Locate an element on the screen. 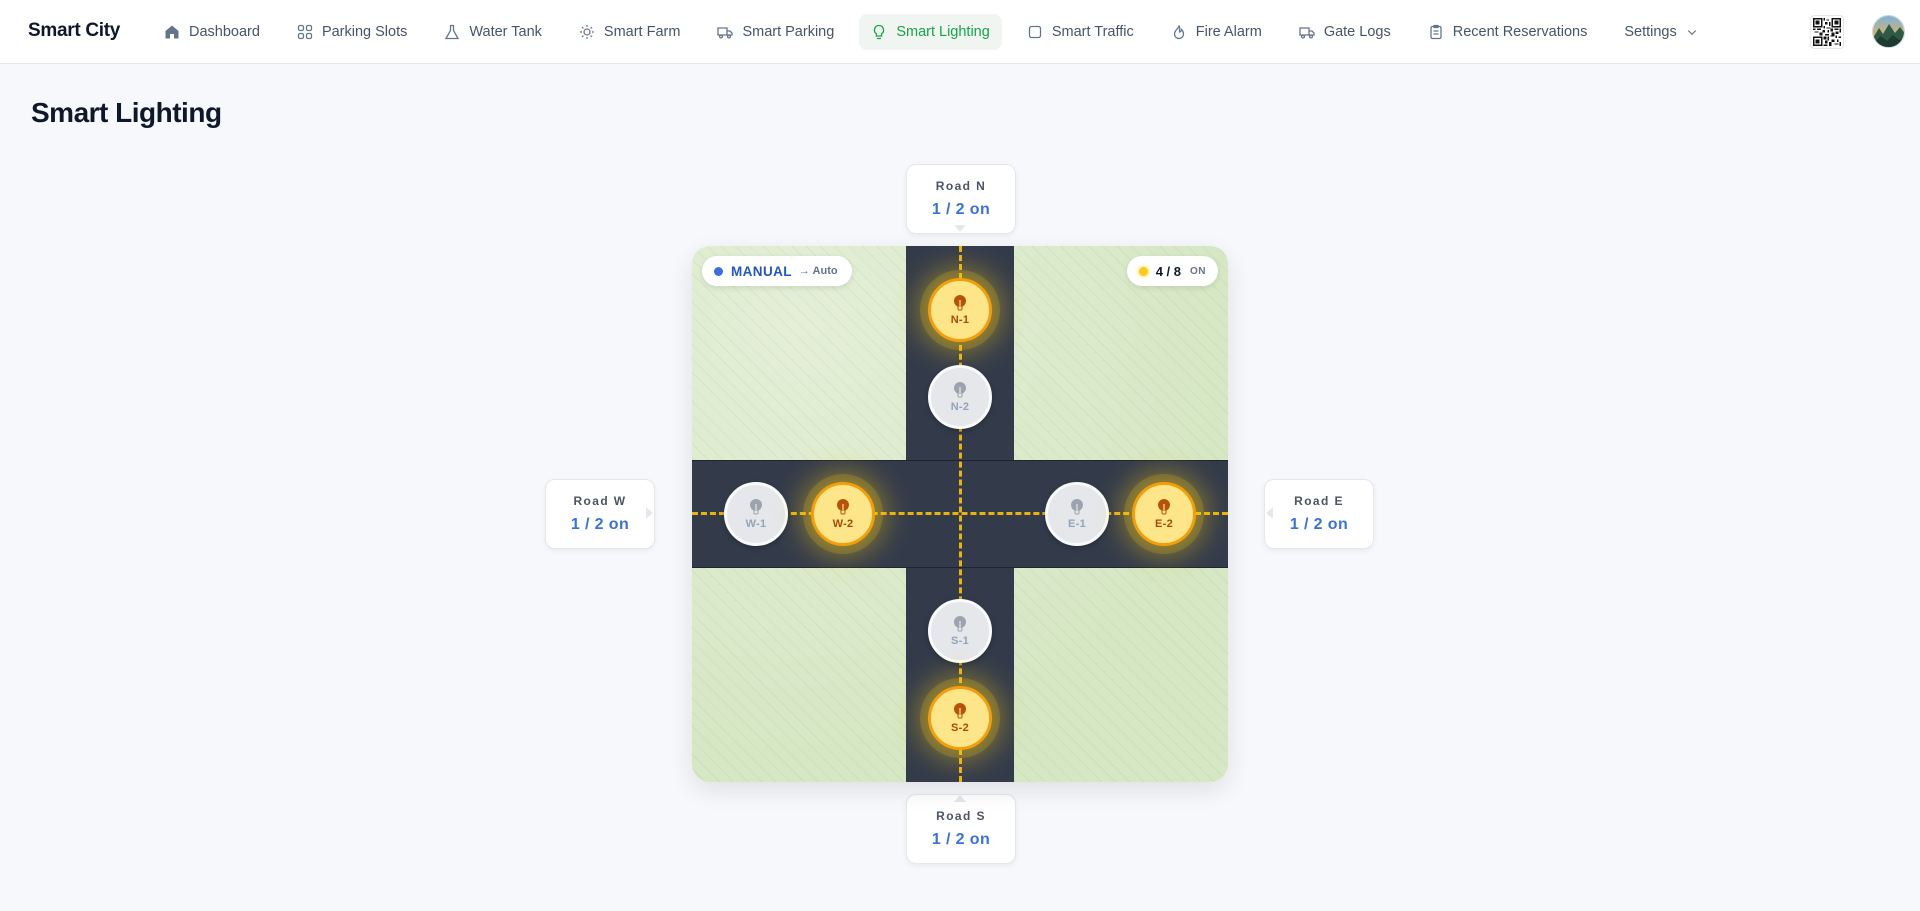 Image resolution: width=1920 pixels, height=911 pixels. nav-item-label: Smart Parking is located at coordinates (788, 32).